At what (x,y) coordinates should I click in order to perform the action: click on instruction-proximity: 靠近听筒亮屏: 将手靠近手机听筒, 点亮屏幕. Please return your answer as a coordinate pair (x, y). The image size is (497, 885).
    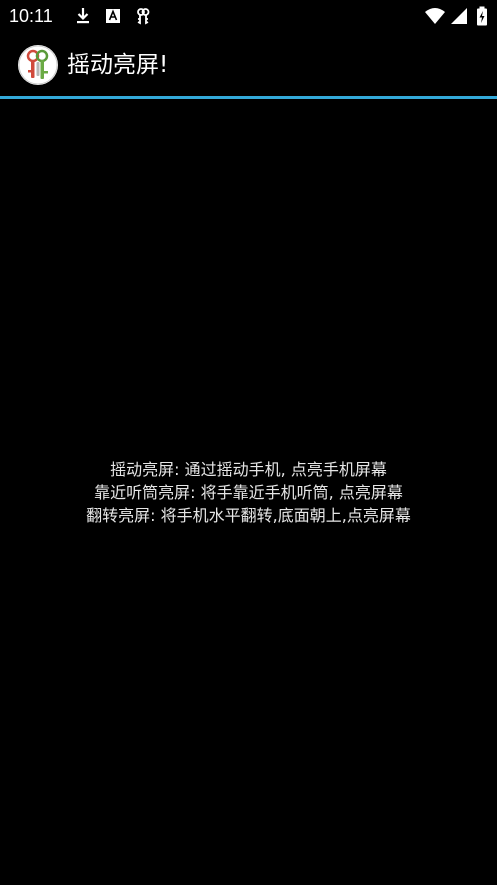
    Looking at the image, I should click on (248, 492).